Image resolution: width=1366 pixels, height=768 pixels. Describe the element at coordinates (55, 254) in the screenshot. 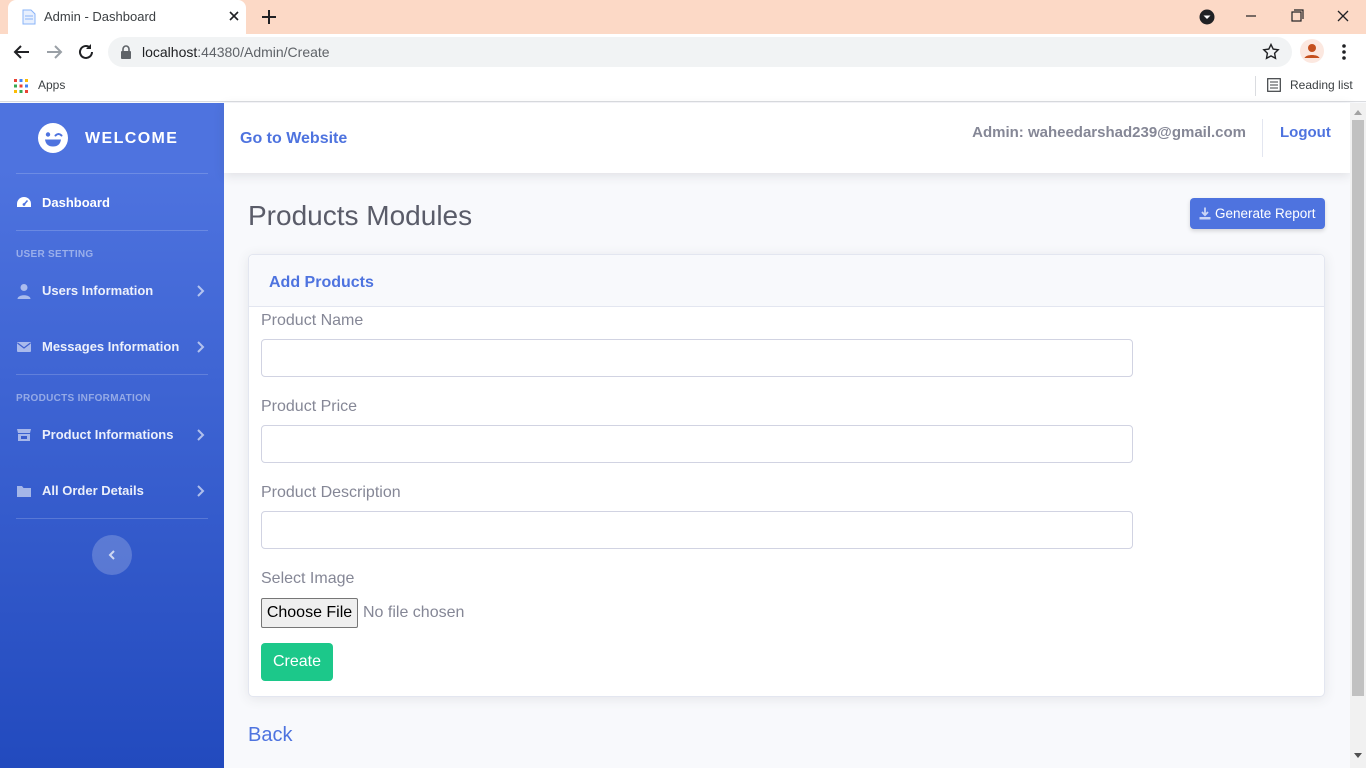

I see `sidebar-heading-user-setting: USER SETTING` at that location.